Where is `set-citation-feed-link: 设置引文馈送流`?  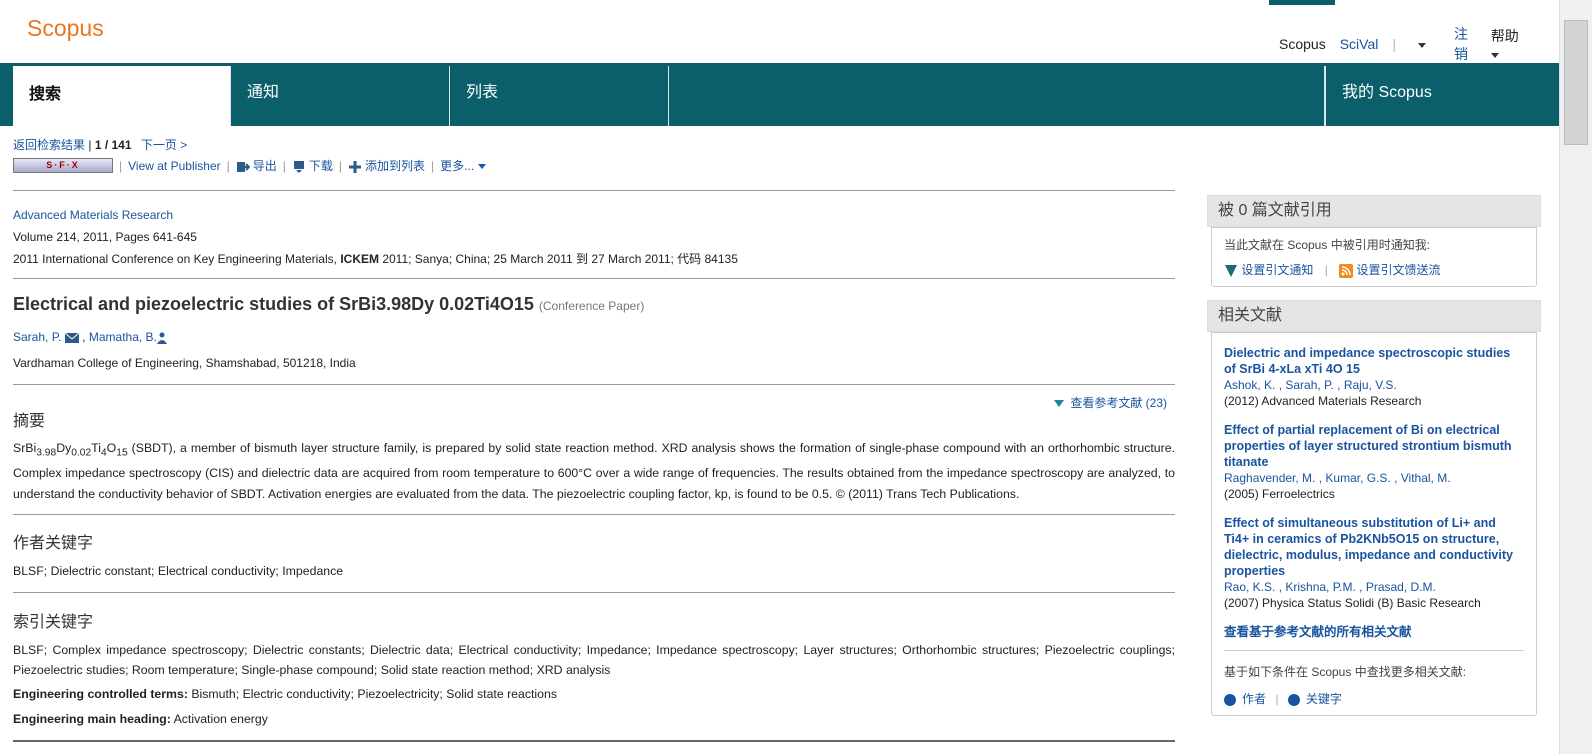 set-citation-feed-link: 设置引文馈送流 is located at coordinates (1399, 270).